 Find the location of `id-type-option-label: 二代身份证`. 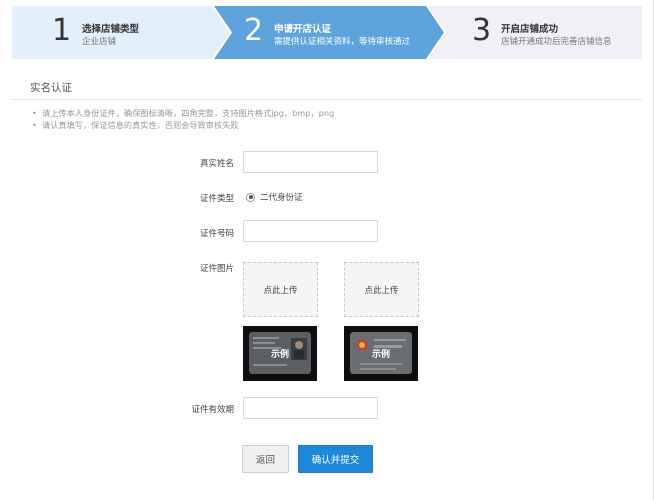

id-type-option-label: 二代身份证 is located at coordinates (281, 198).